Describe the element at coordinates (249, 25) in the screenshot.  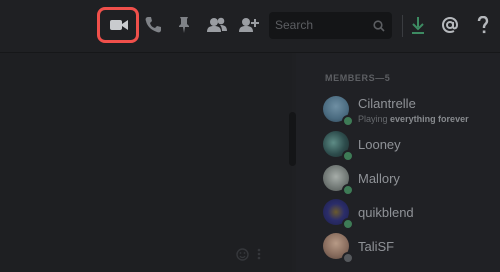
I see `add-friend-icon` at that location.